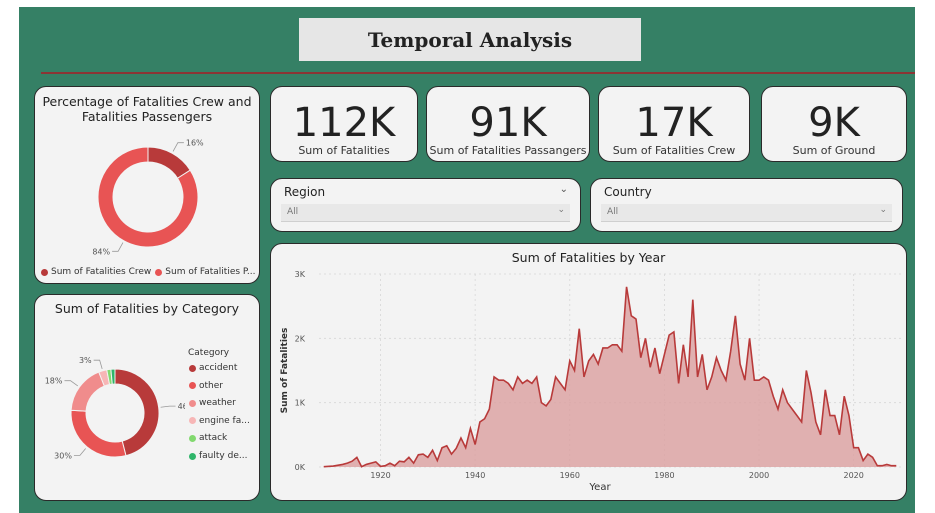 The height and width of the screenshot is (513, 935). Describe the element at coordinates (344, 150) in the screenshot. I see `kpi-label-fatalities: Sum of Fatalities` at that location.